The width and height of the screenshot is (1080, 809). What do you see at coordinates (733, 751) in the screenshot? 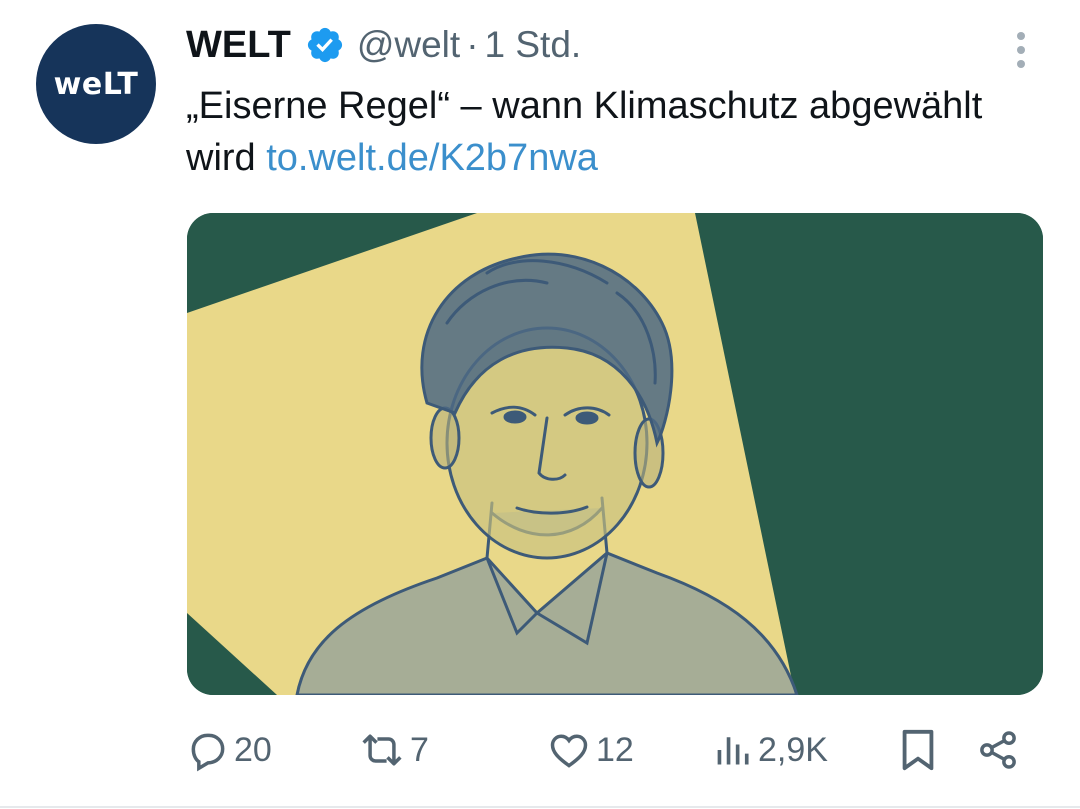
I see `views-chart-icon` at bounding box center [733, 751].